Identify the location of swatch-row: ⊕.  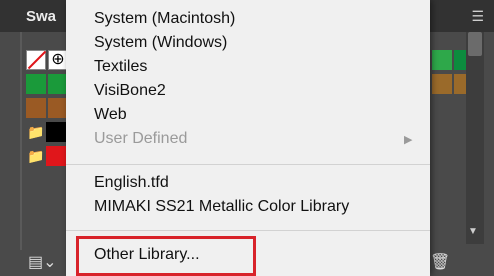
(48, 61).